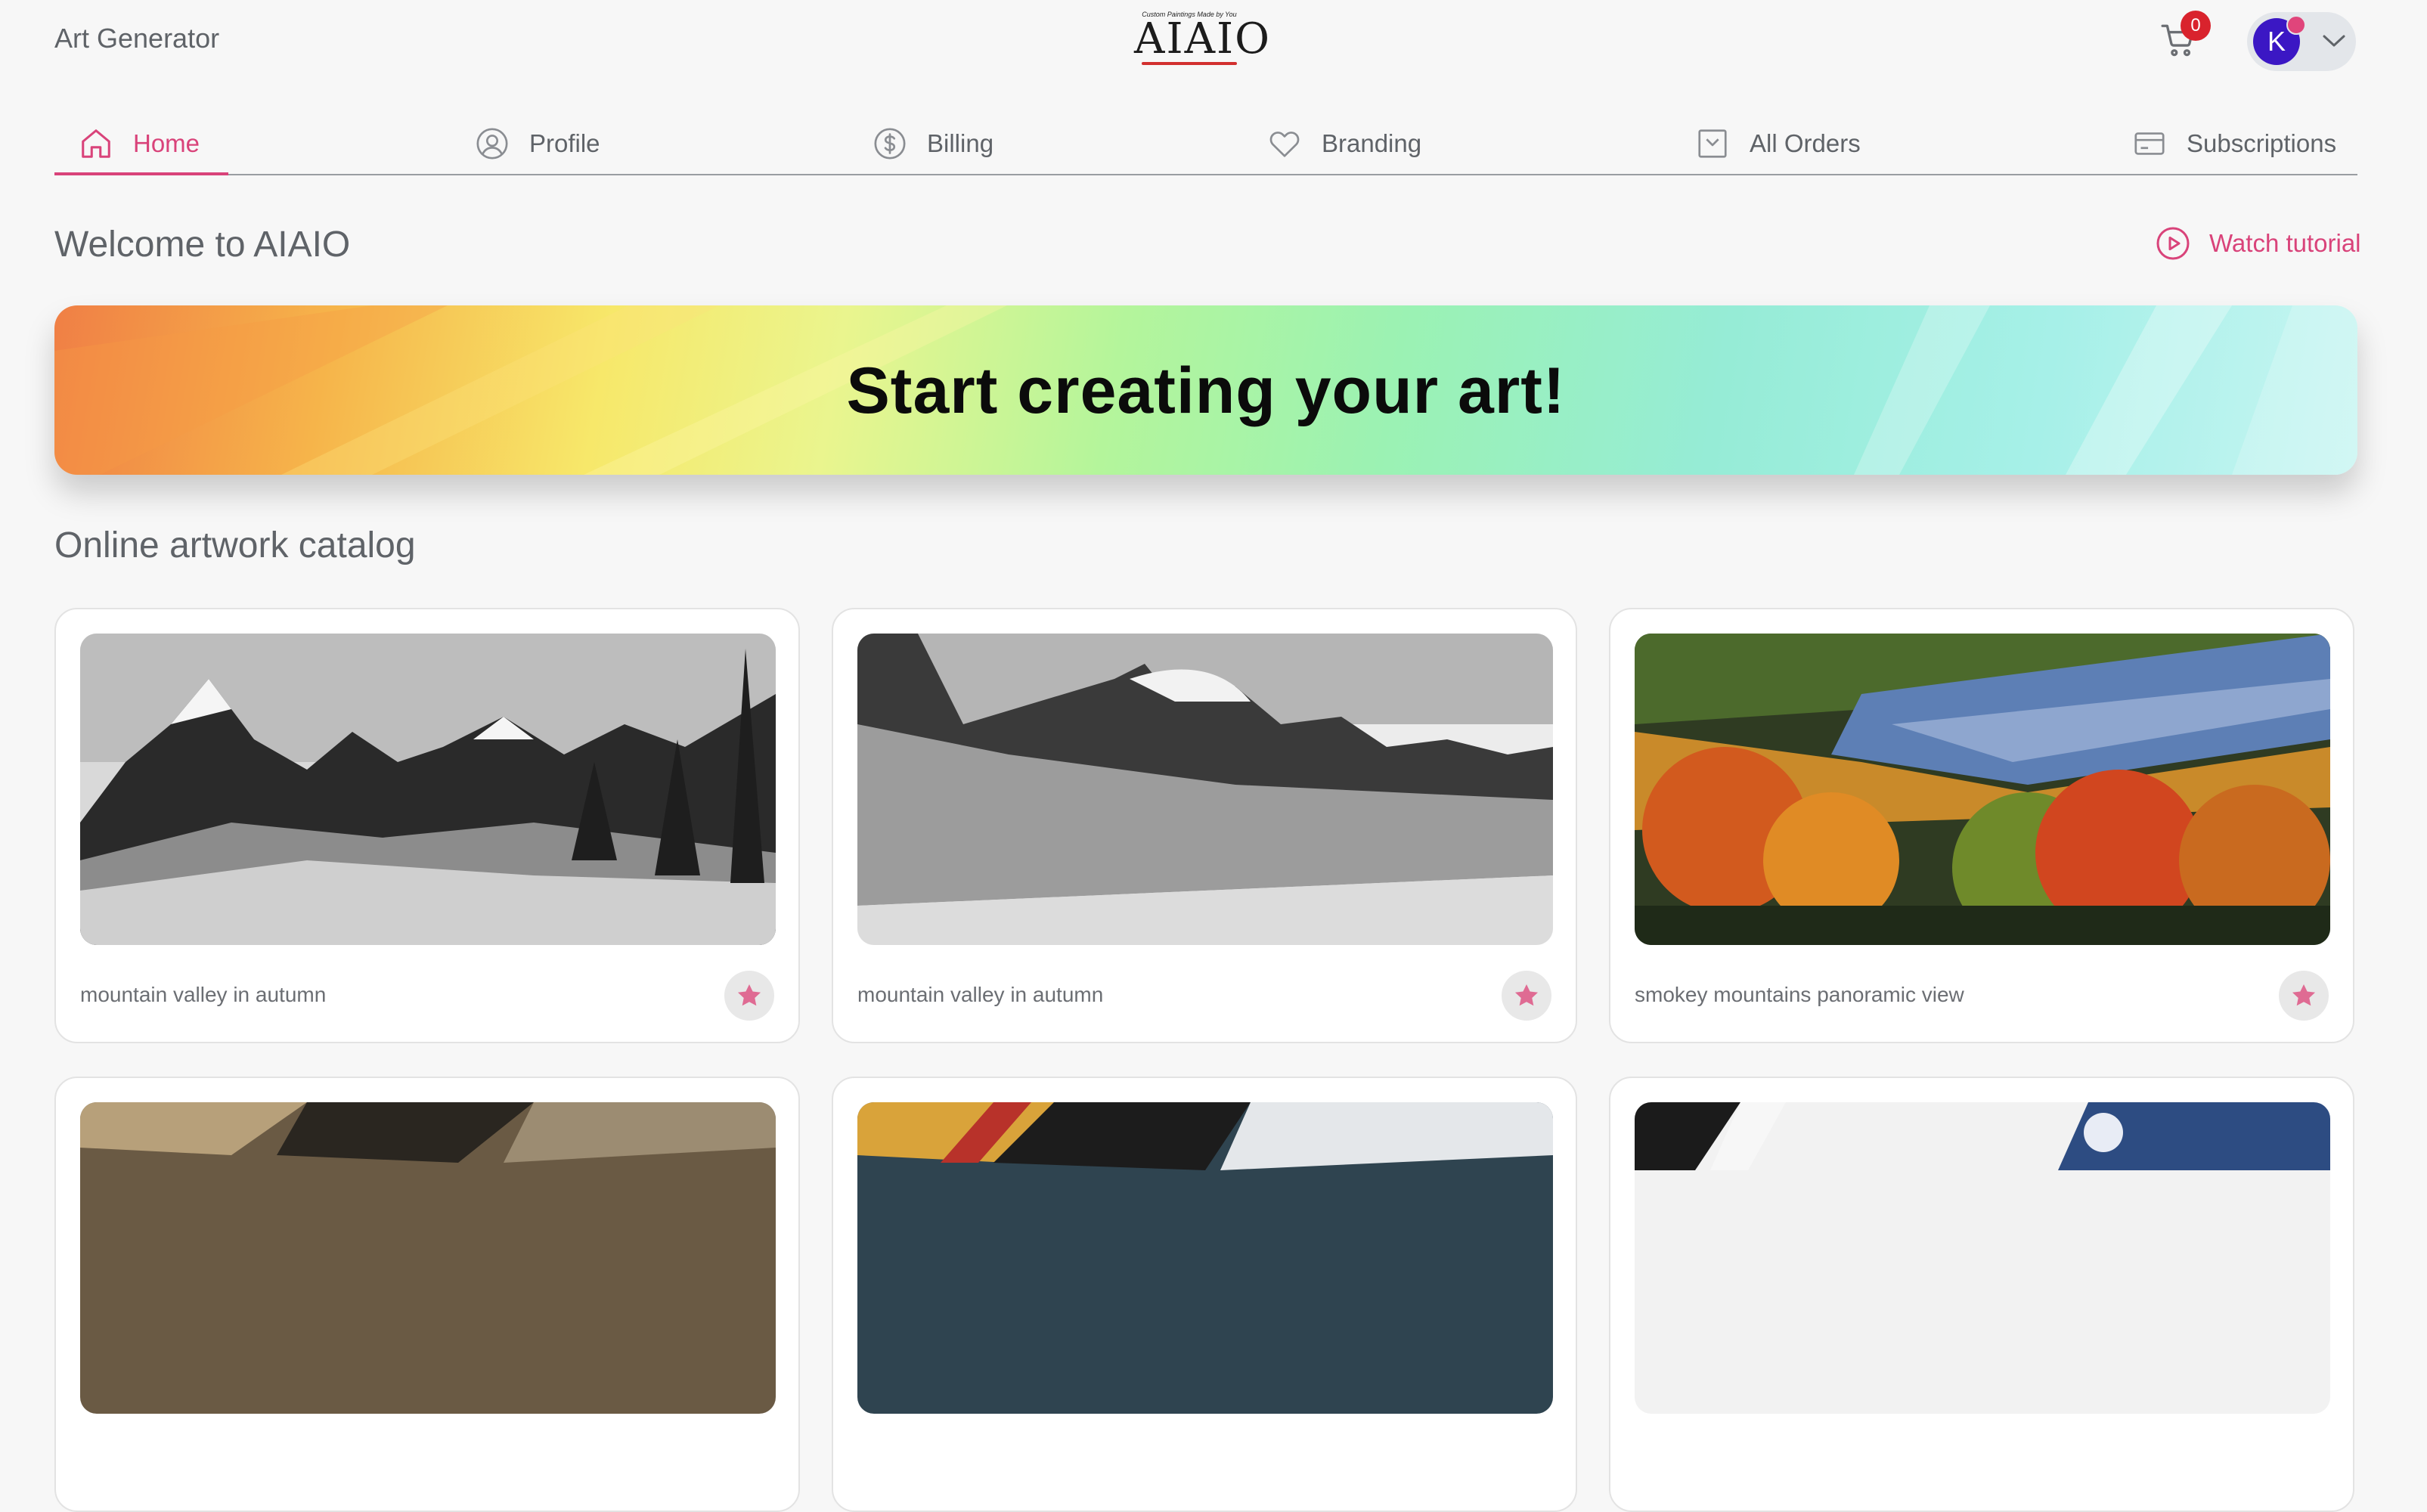  I want to click on tab-home: Home, so click(139, 143).